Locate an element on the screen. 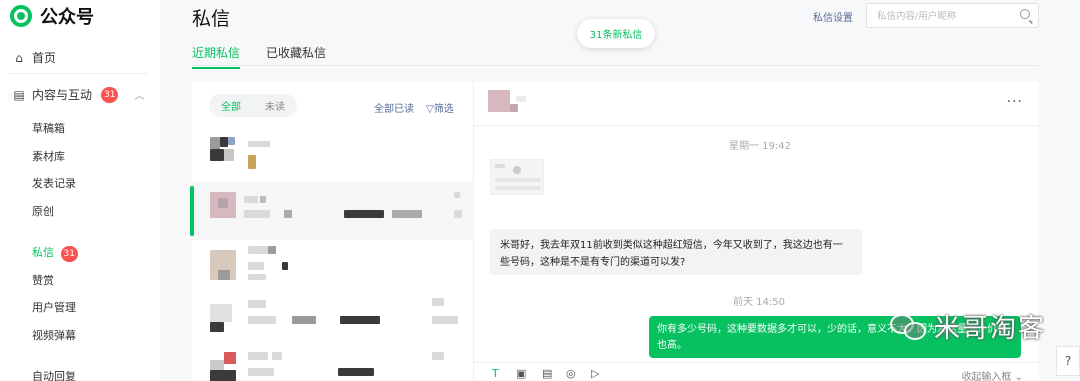 The image size is (1080, 381). filter-label: 筛选 is located at coordinates (443, 109).